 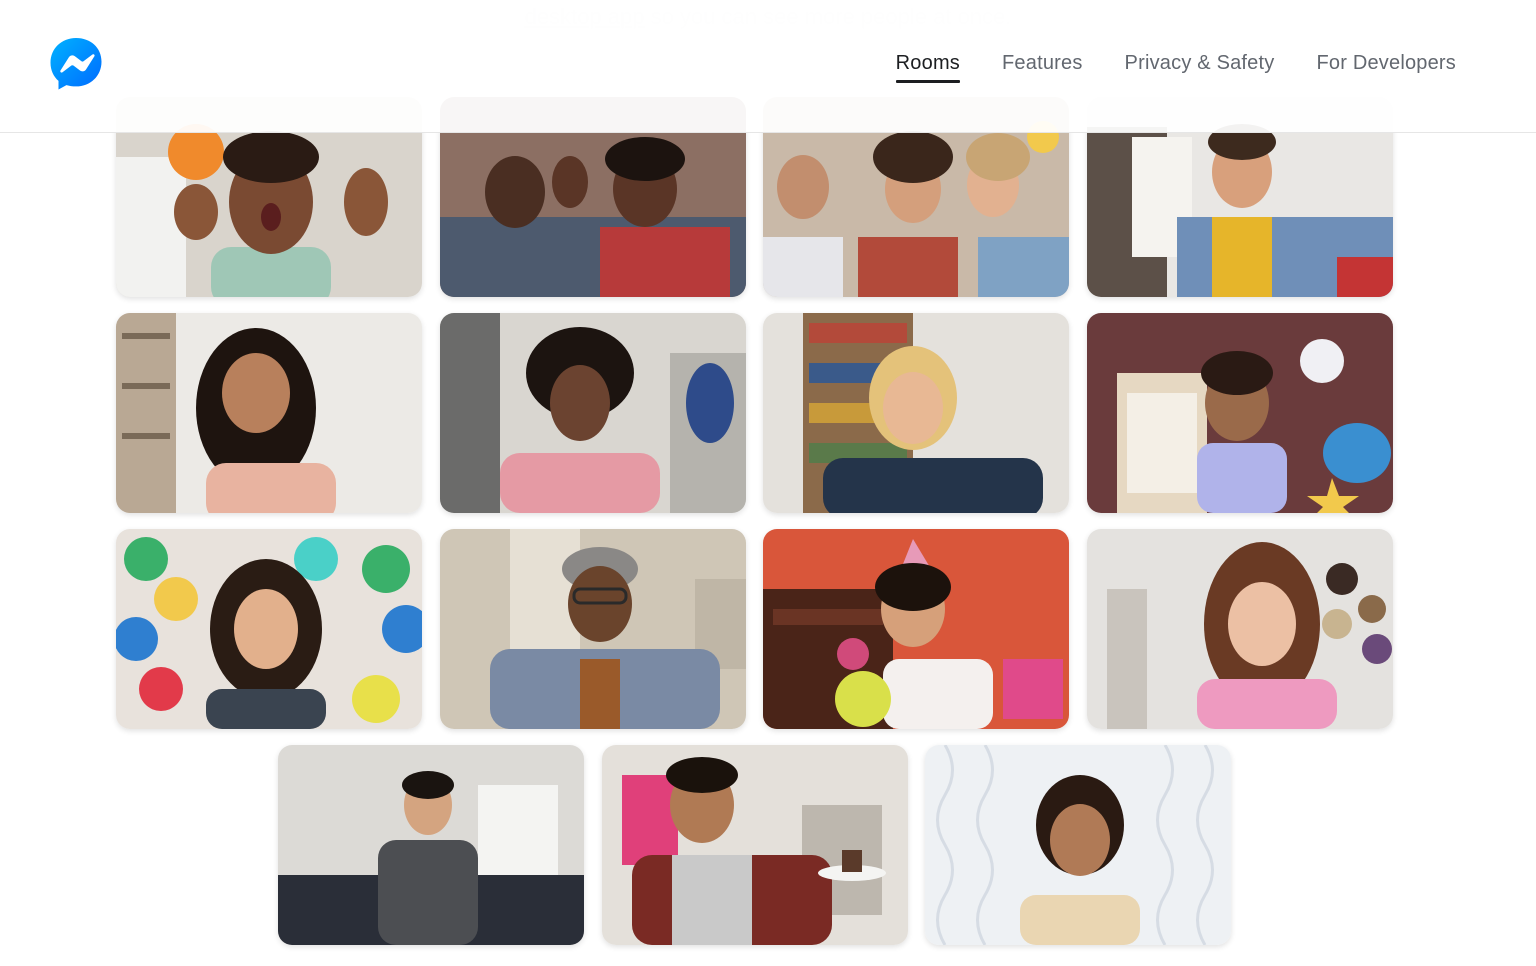 What do you see at coordinates (1386, 67) in the screenshot?
I see `nav-for-developers: For Developers` at bounding box center [1386, 67].